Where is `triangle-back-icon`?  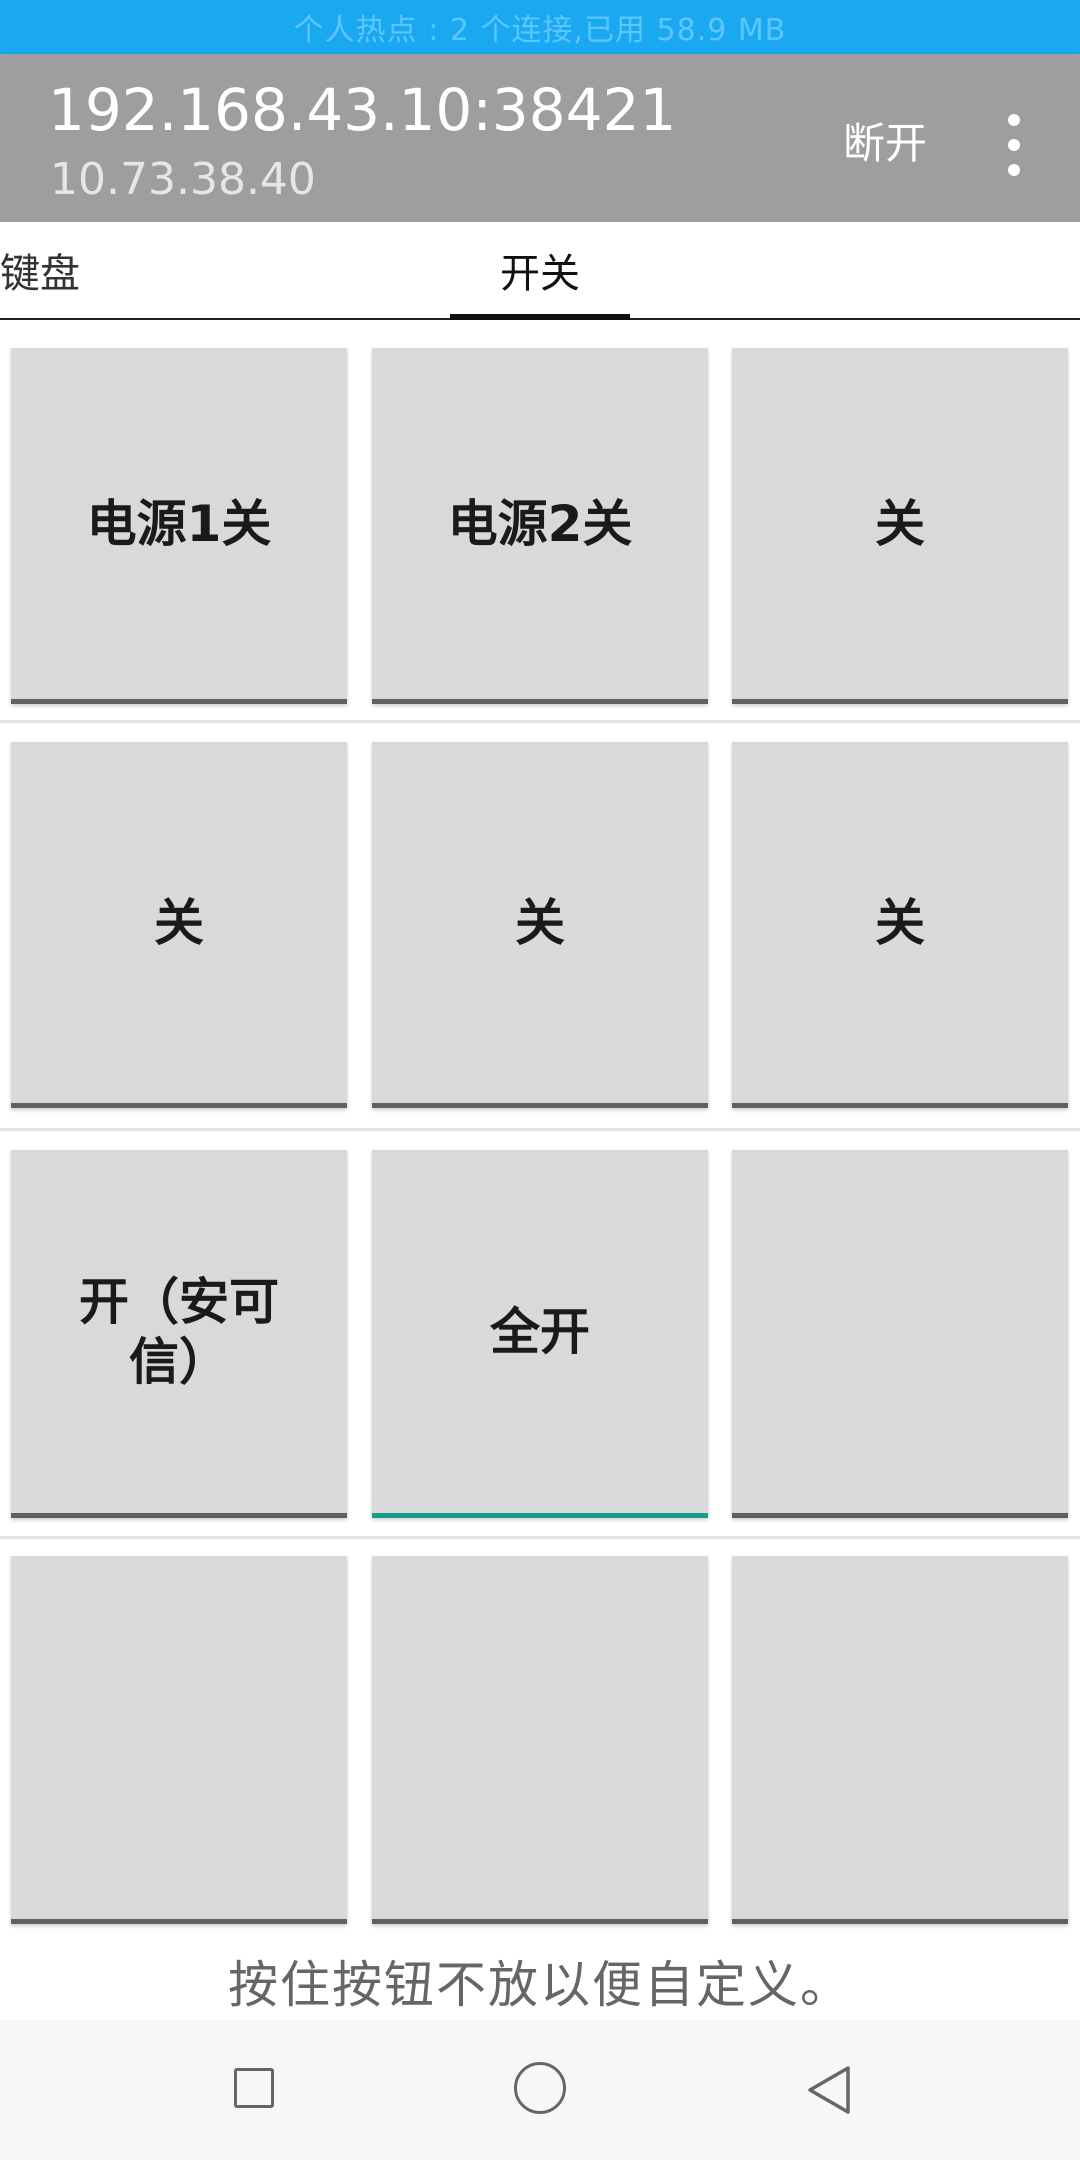
triangle-back-icon is located at coordinates (828, 2090).